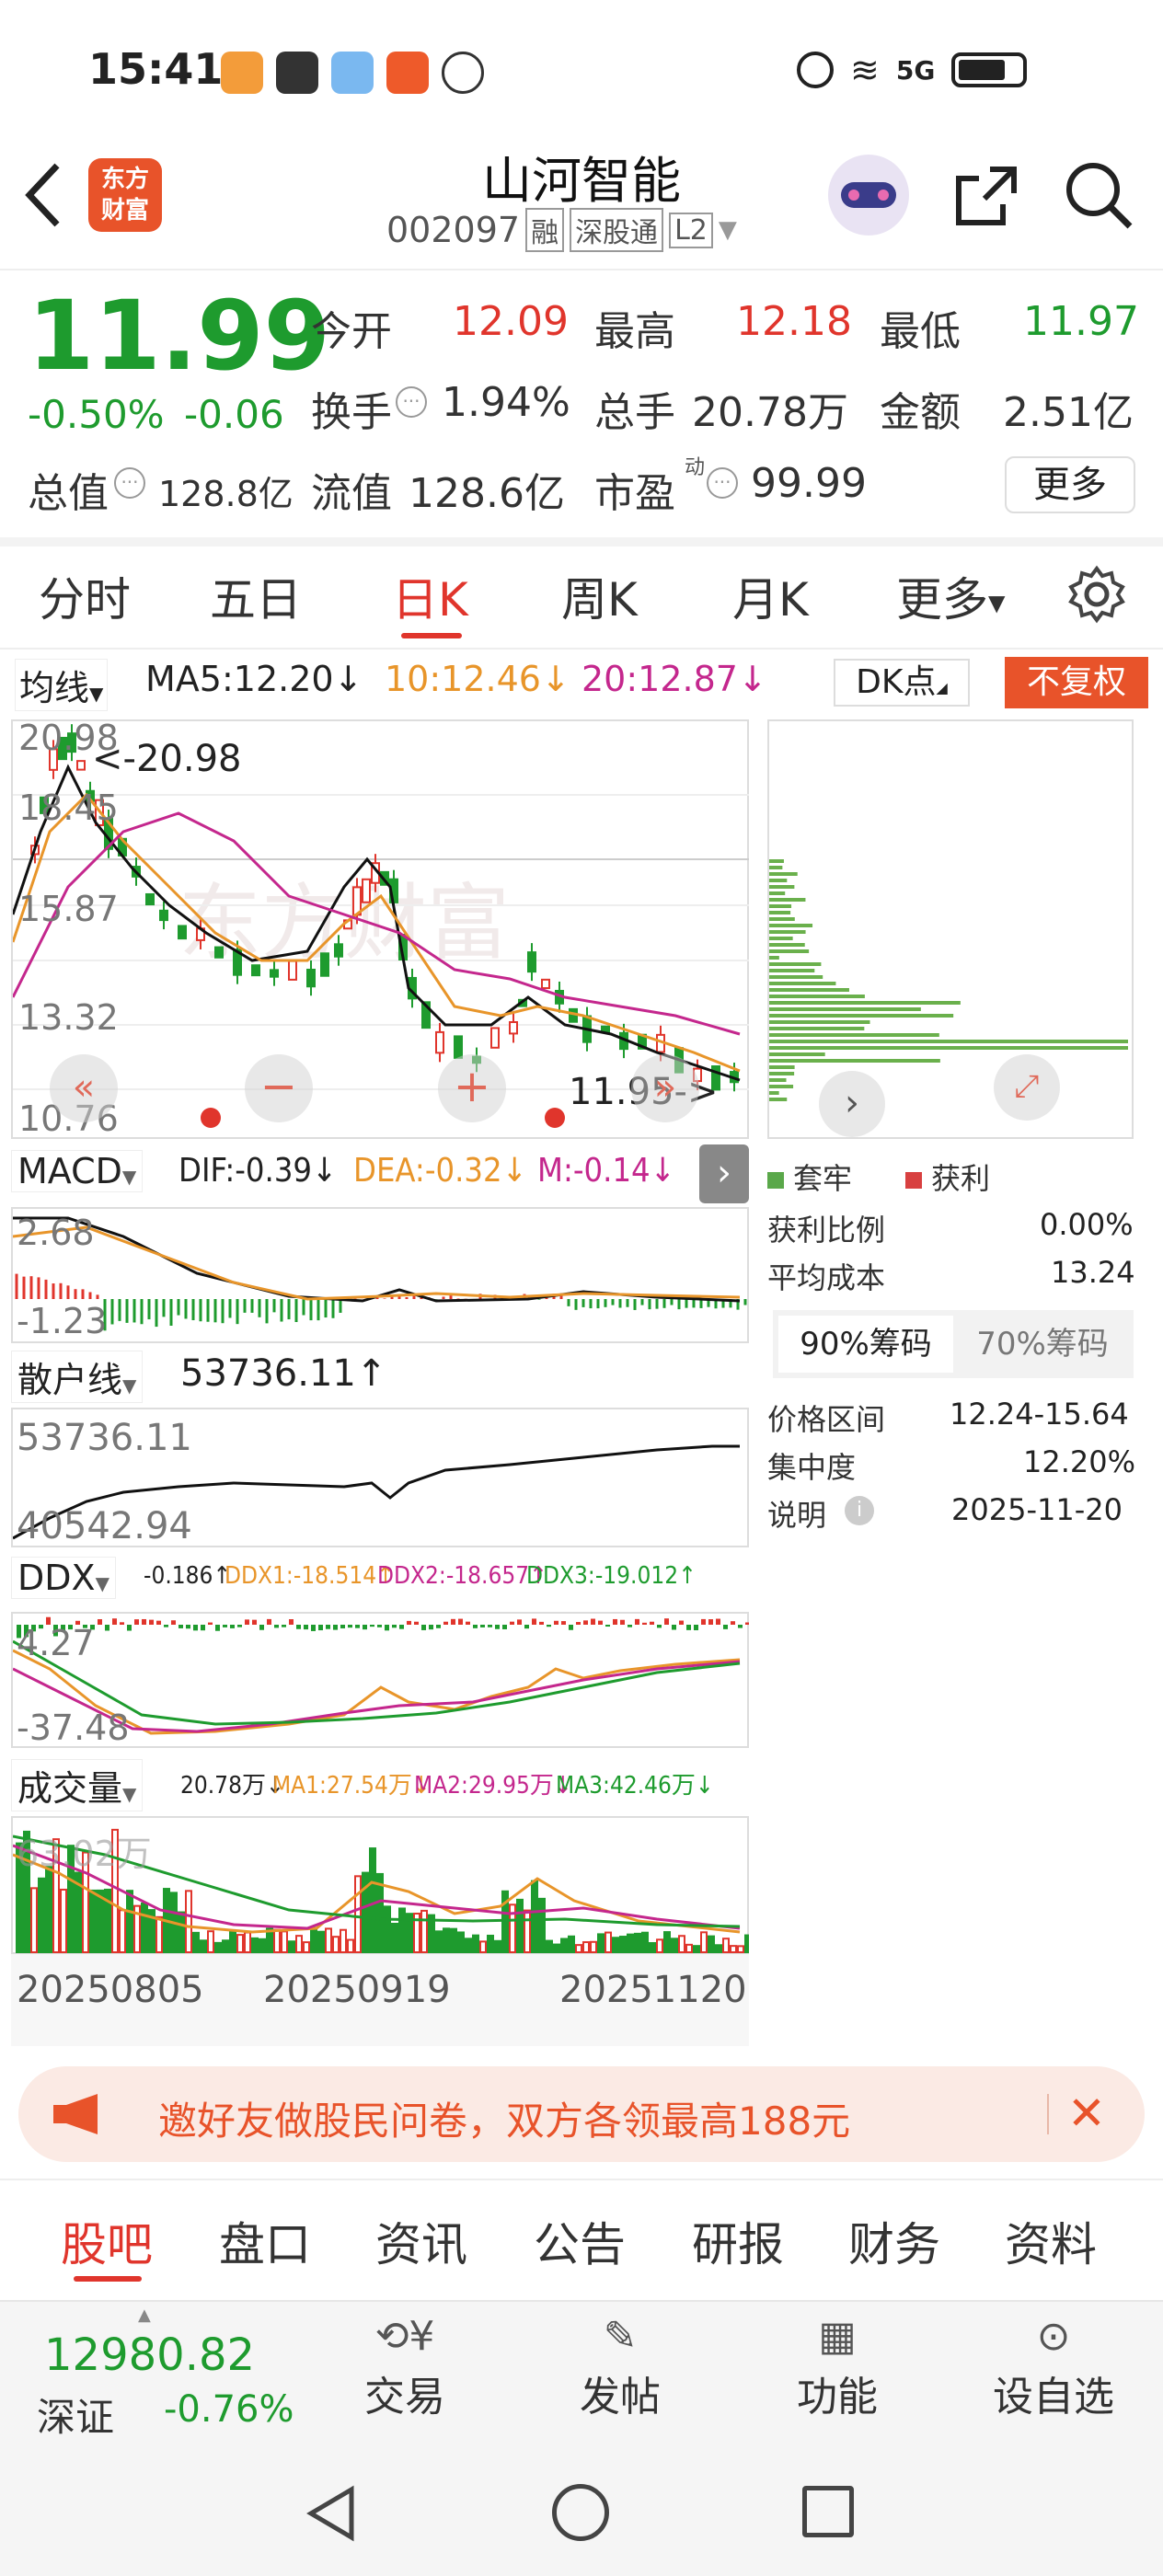 This screenshot has height=2576, width=1163. What do you see at coordinates (675, 679) in the screenshot?
I see `ma20-value: 20:12.87↓` at bounding box center [675, 679].